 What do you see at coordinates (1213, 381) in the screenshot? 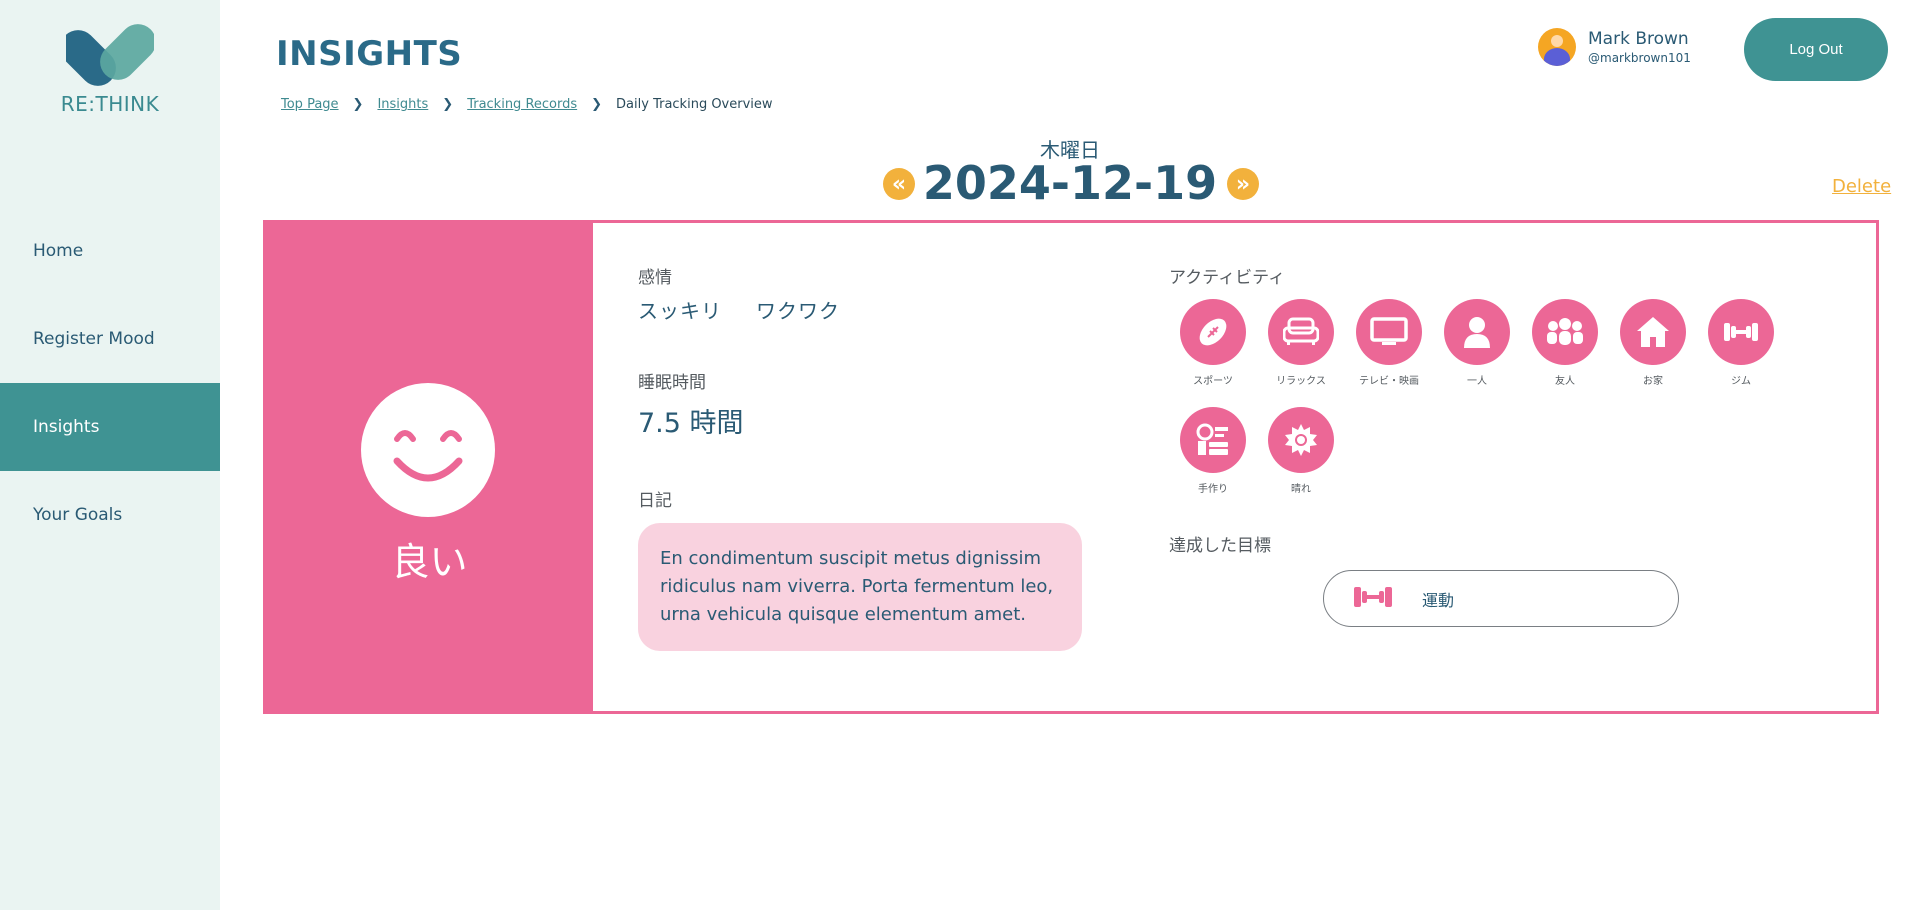
I see `activity-label: スポーツ` at bounding box center [1213, 381].